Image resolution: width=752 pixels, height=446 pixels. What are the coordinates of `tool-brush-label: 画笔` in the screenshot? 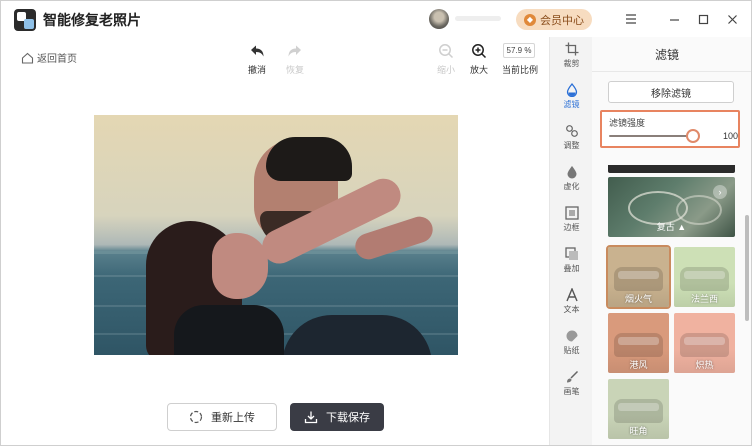 It's located at (571, 391).